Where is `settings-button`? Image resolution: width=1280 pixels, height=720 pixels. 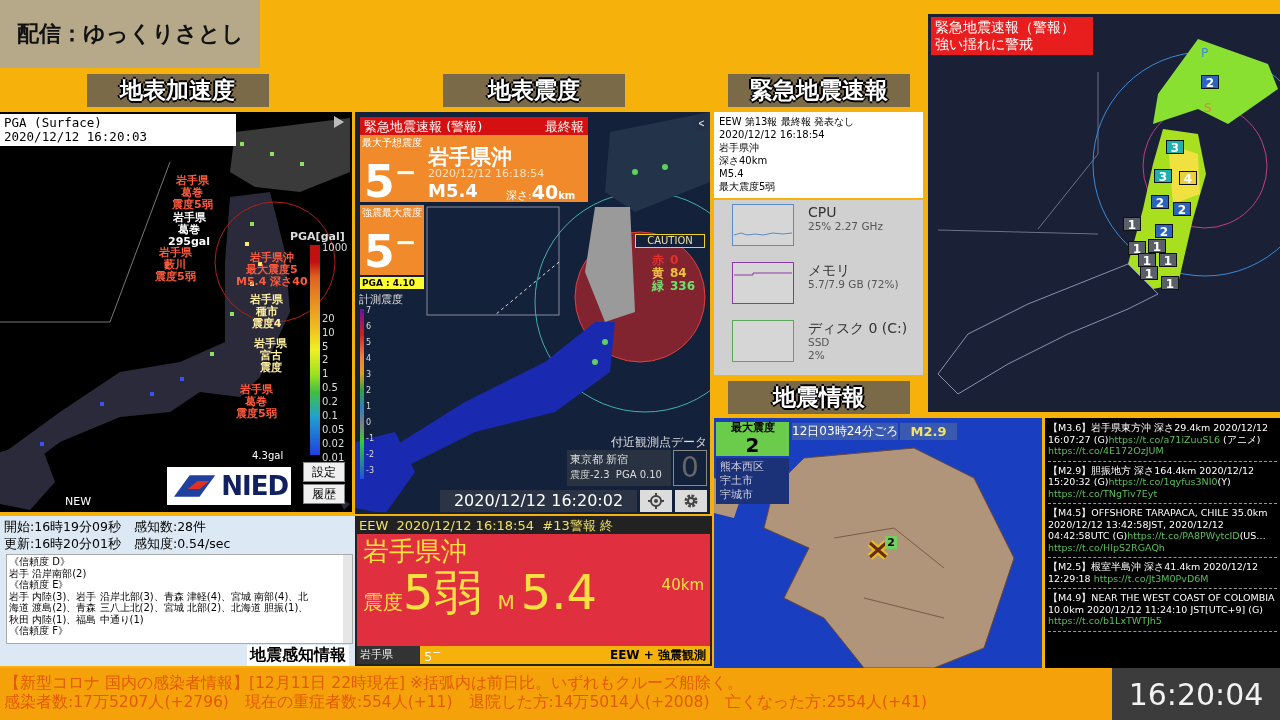
settings-button is located at coordinates (691, 501).